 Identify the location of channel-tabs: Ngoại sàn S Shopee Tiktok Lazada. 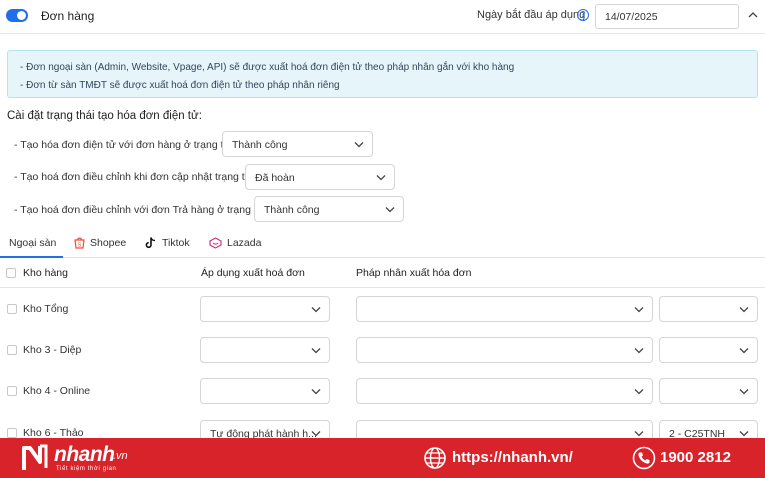
(382, 245).